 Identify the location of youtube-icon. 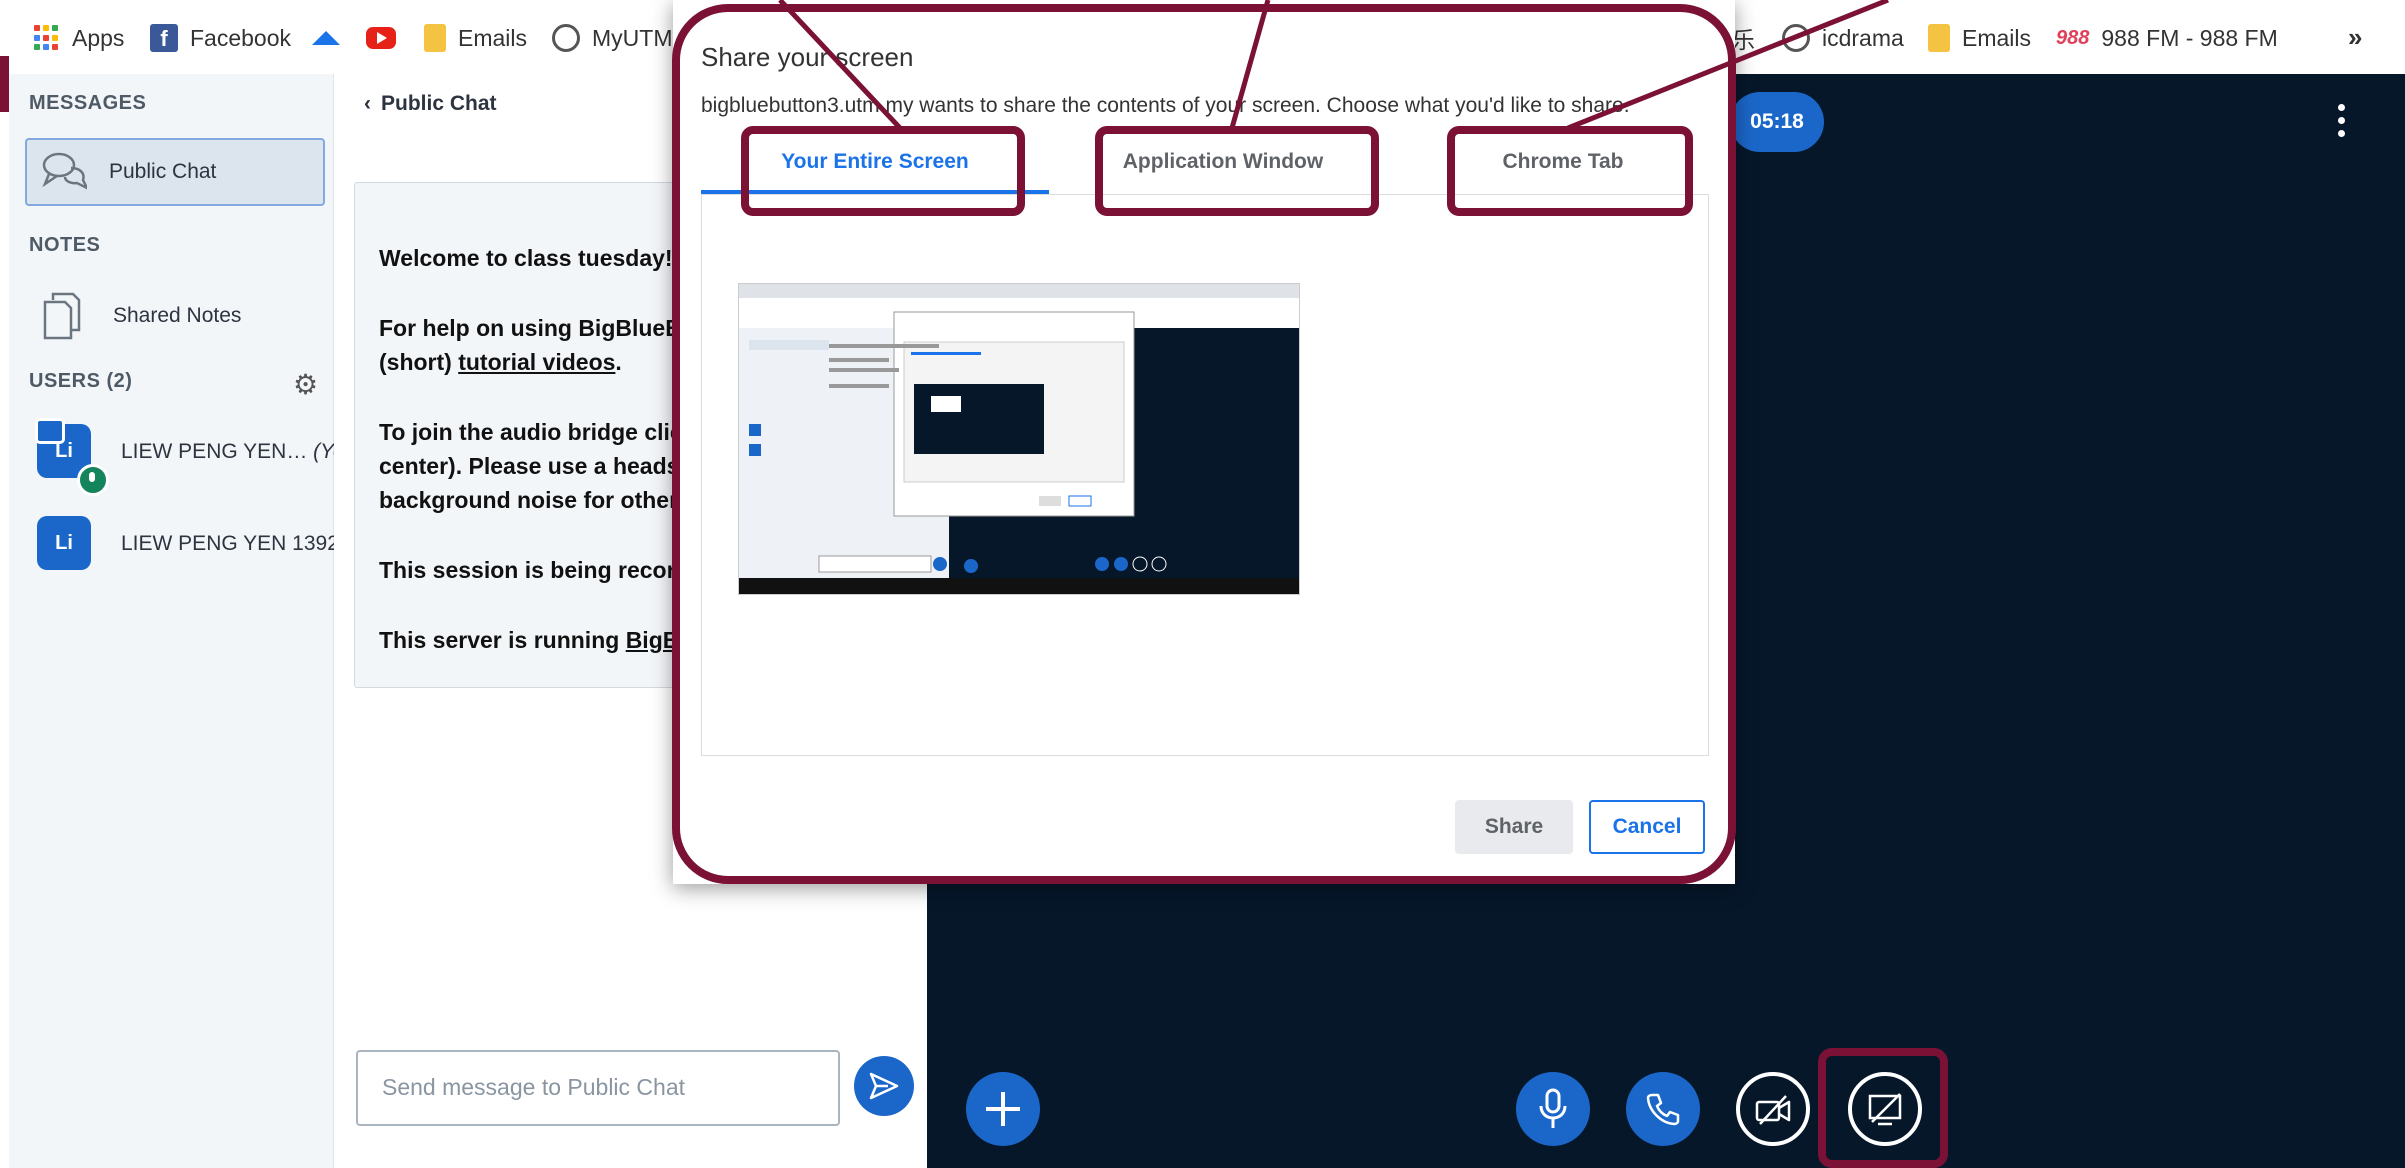
(381, 38).